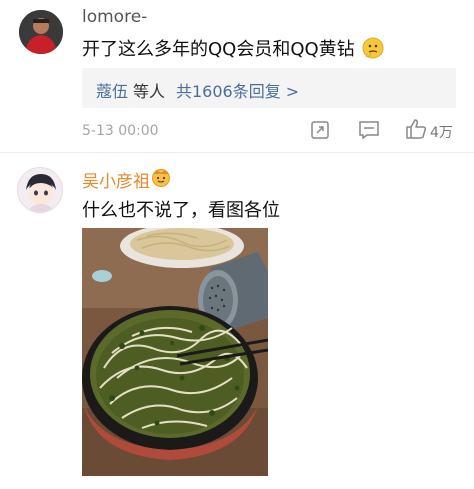 Image resolution: width=474 pixels, height=489 pixels. I want to click on username: lomore-, so click(114, 17).